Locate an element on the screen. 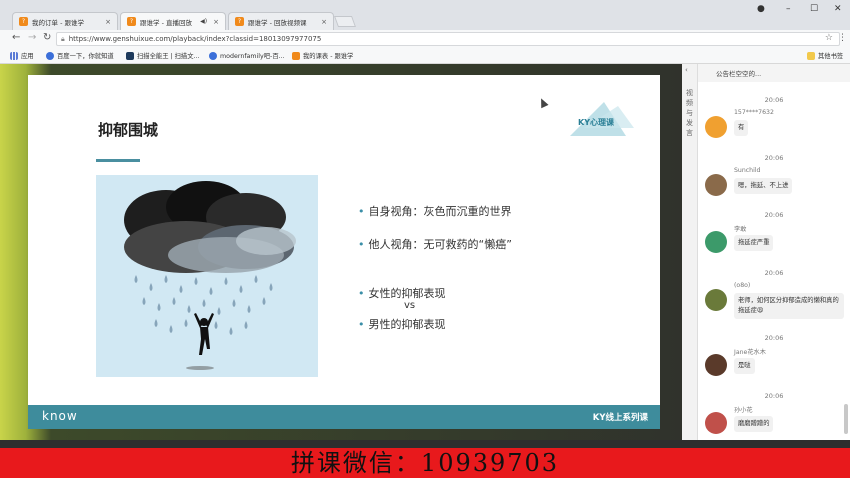  bullet-self-view: • 自身视角：灰色而沉重的世界 is located at coordinates (435, 211).